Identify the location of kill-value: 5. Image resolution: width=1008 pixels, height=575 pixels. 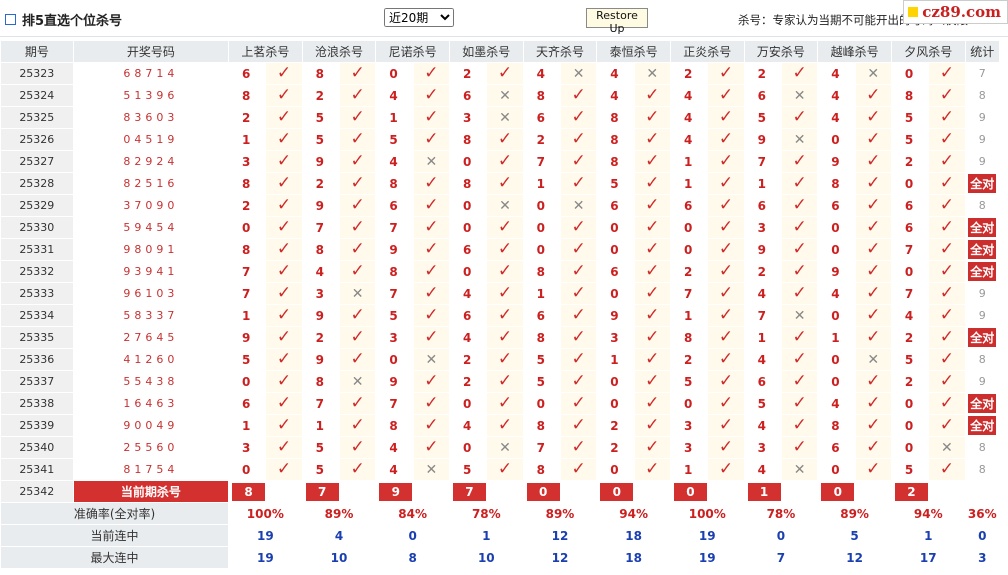
(689, 381).